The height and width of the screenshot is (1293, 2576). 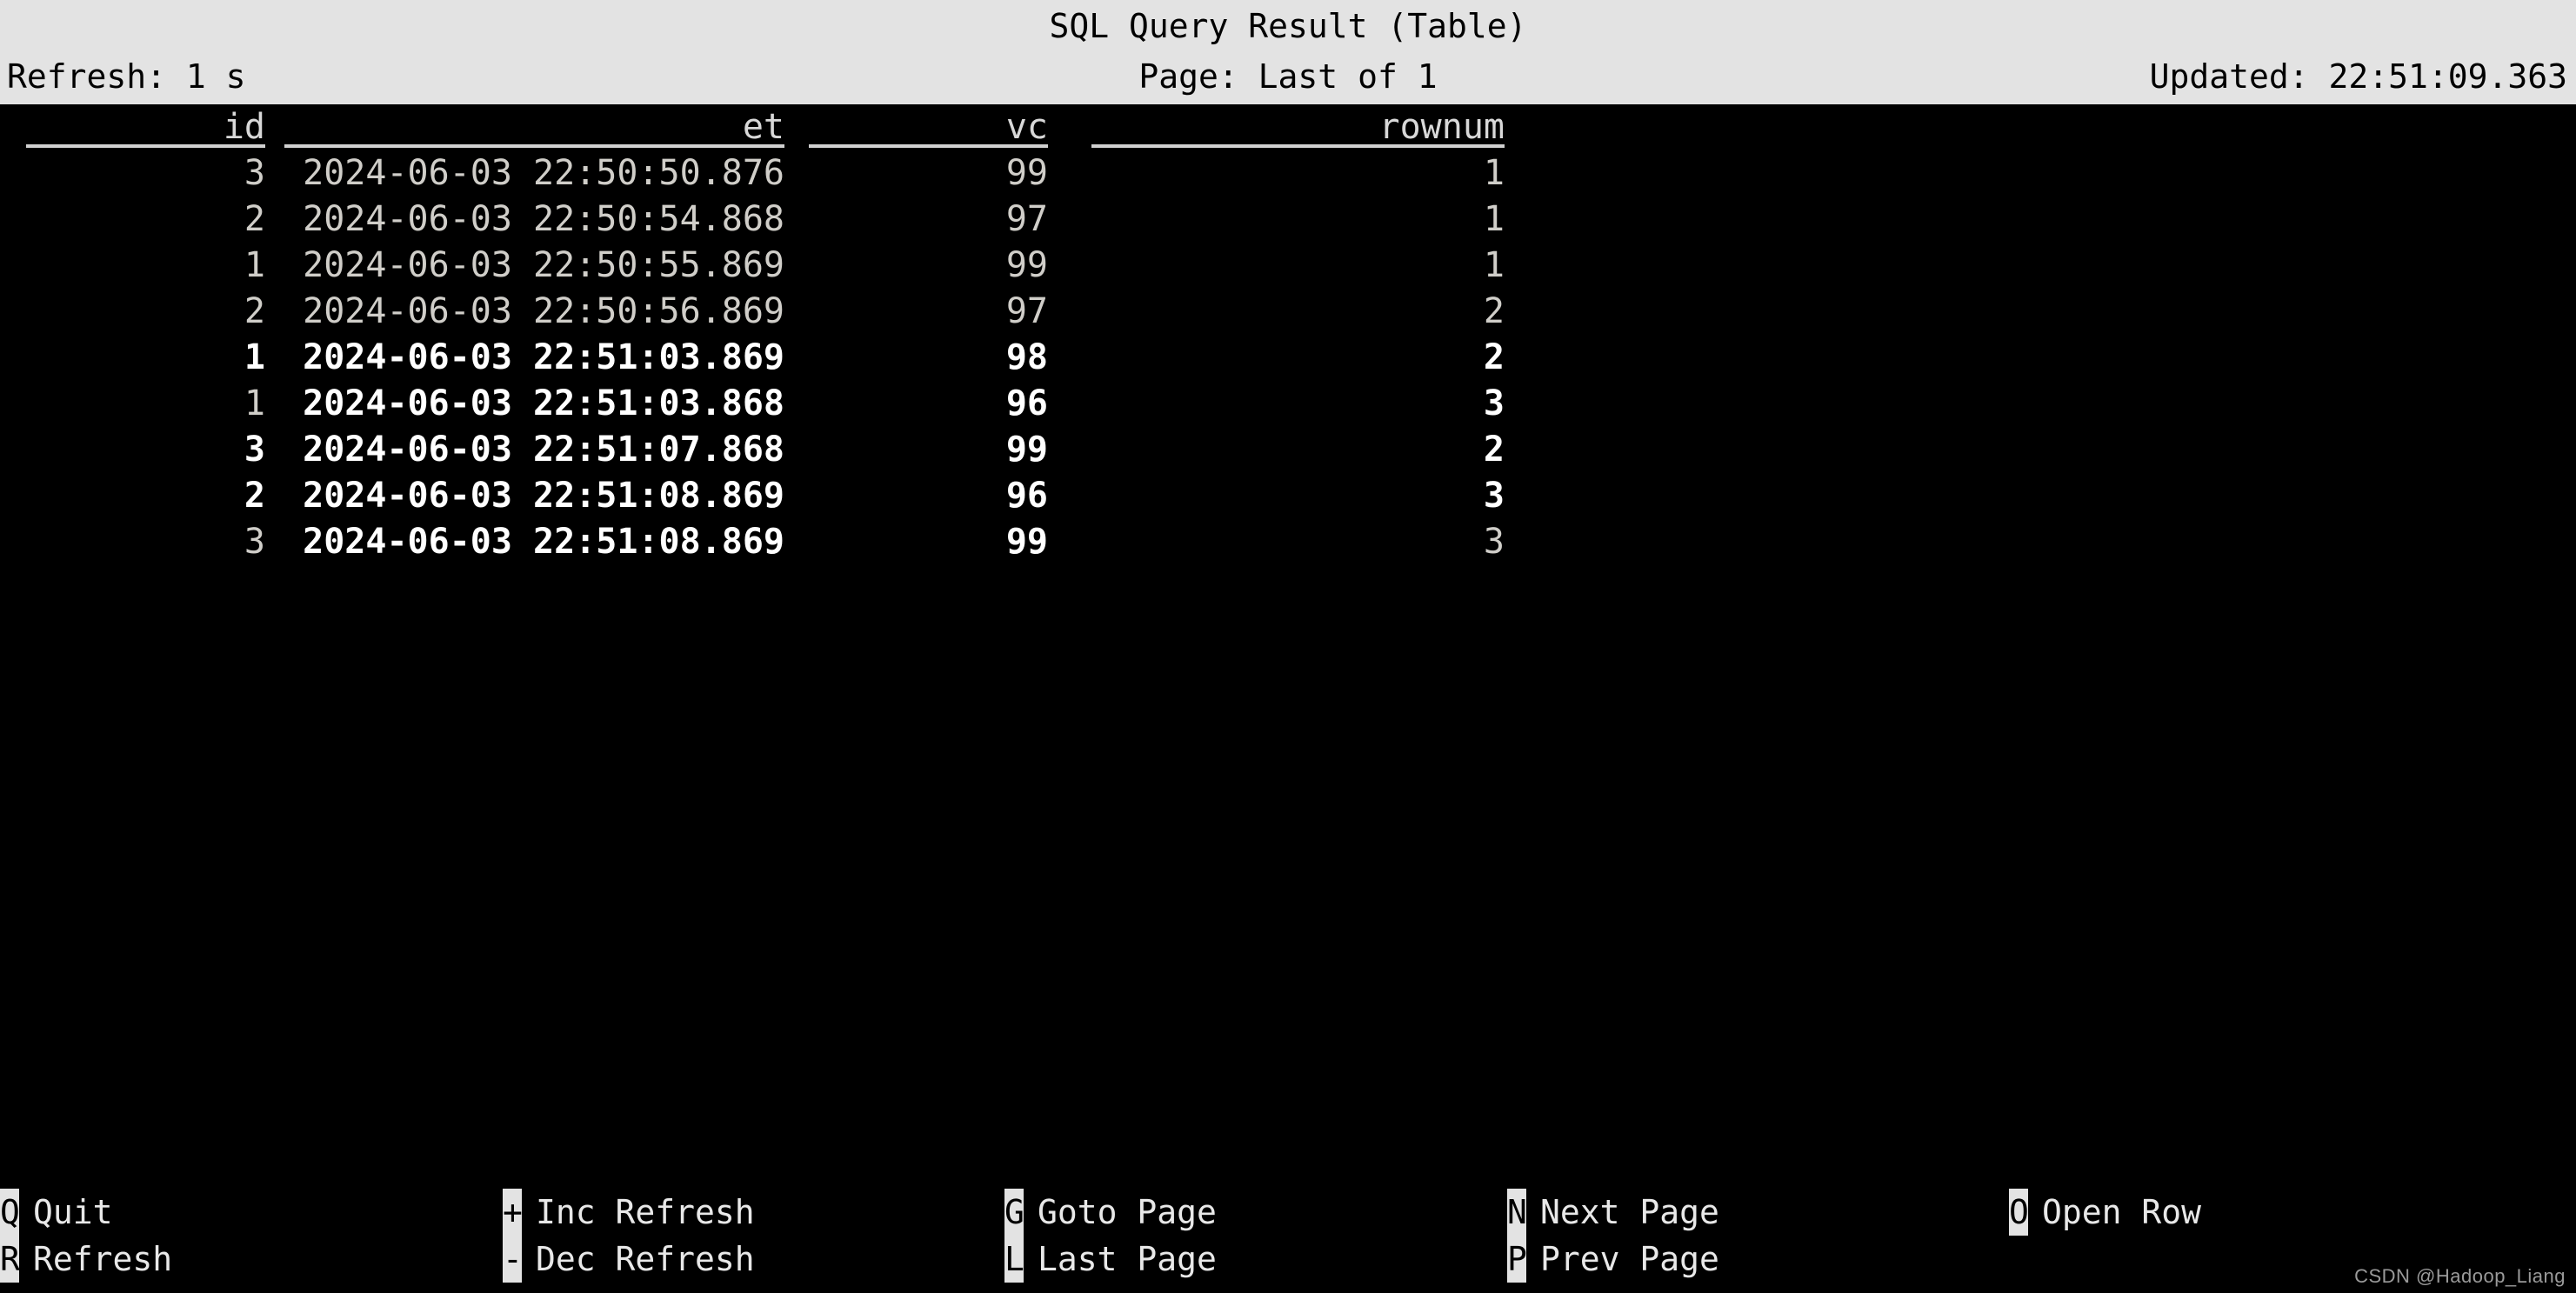 I want to click on keybinding-last-page: L Last Page, so click(x=1110, y=1259).